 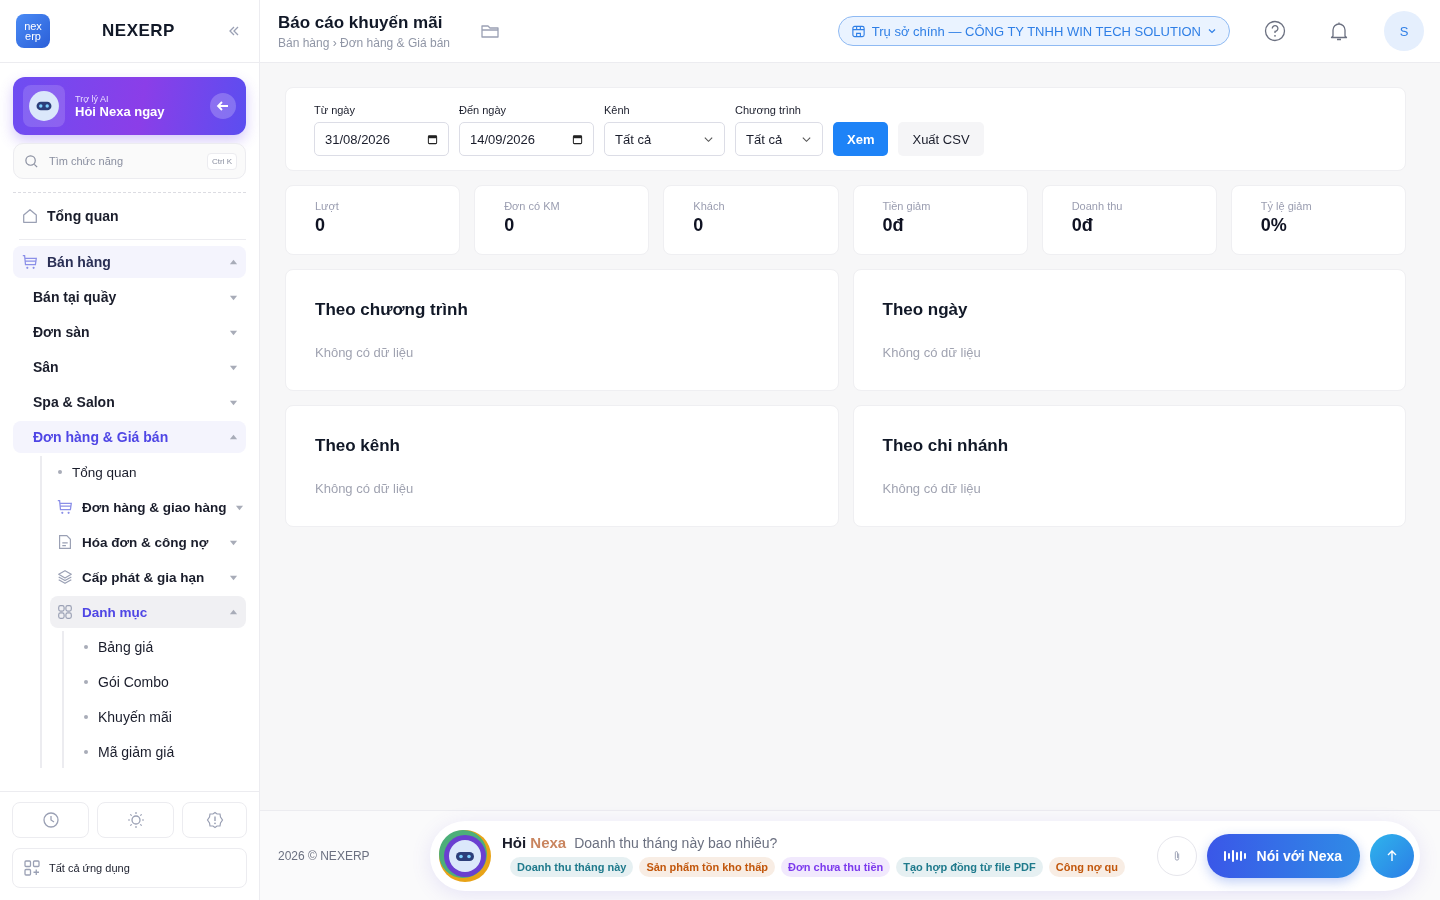 What do you see at coordinates (160, 647) in the screenshot?
I see `nav-item: Bảng giá` at bounding box center [160, 647].